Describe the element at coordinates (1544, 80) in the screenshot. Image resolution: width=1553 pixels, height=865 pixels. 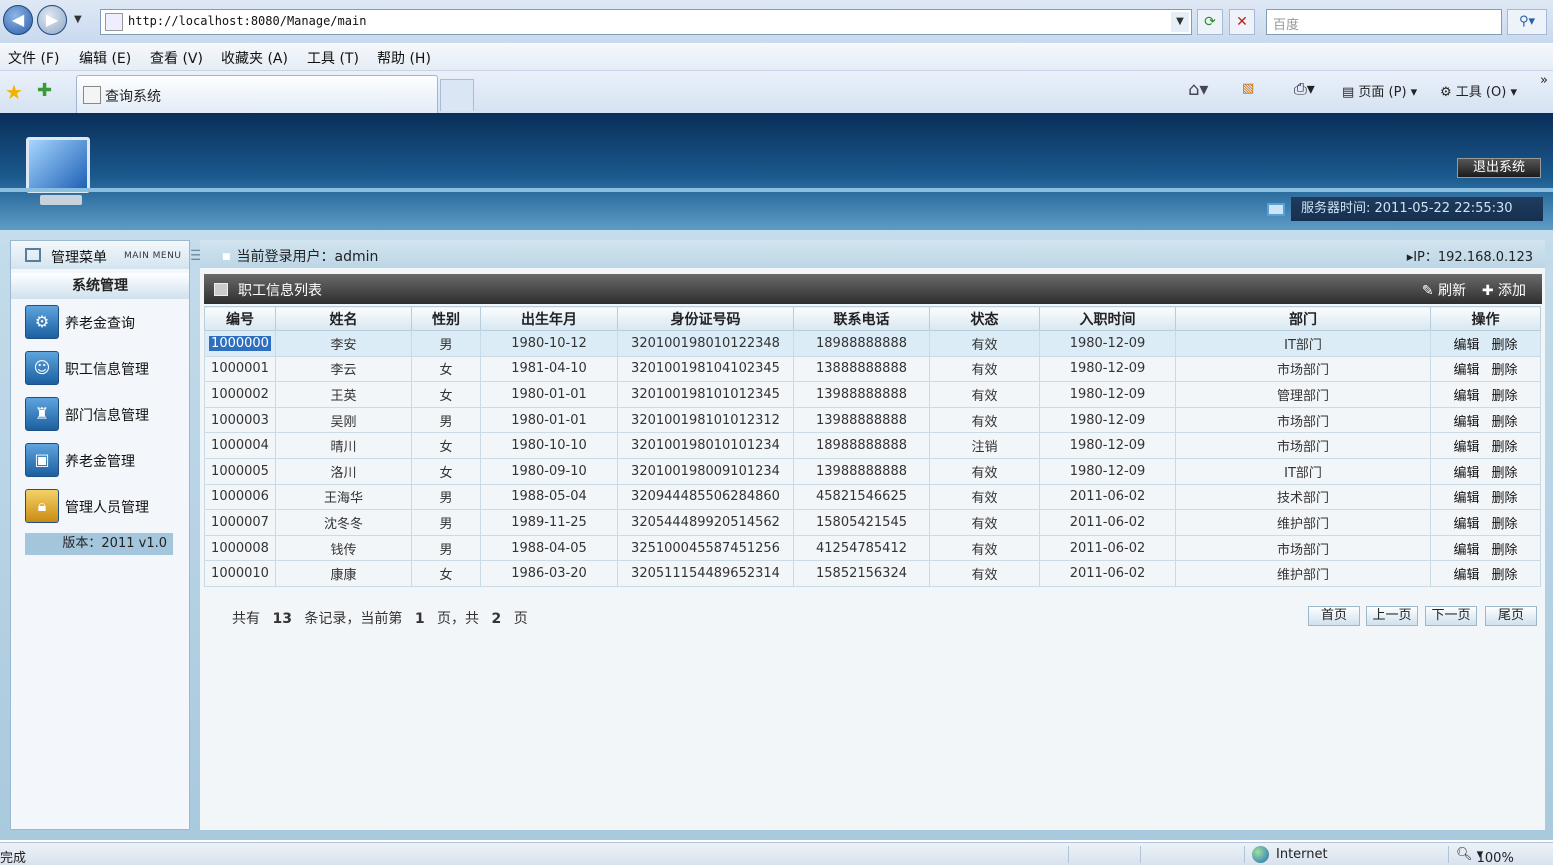
I see `chevron-more-icon: »` at that location.